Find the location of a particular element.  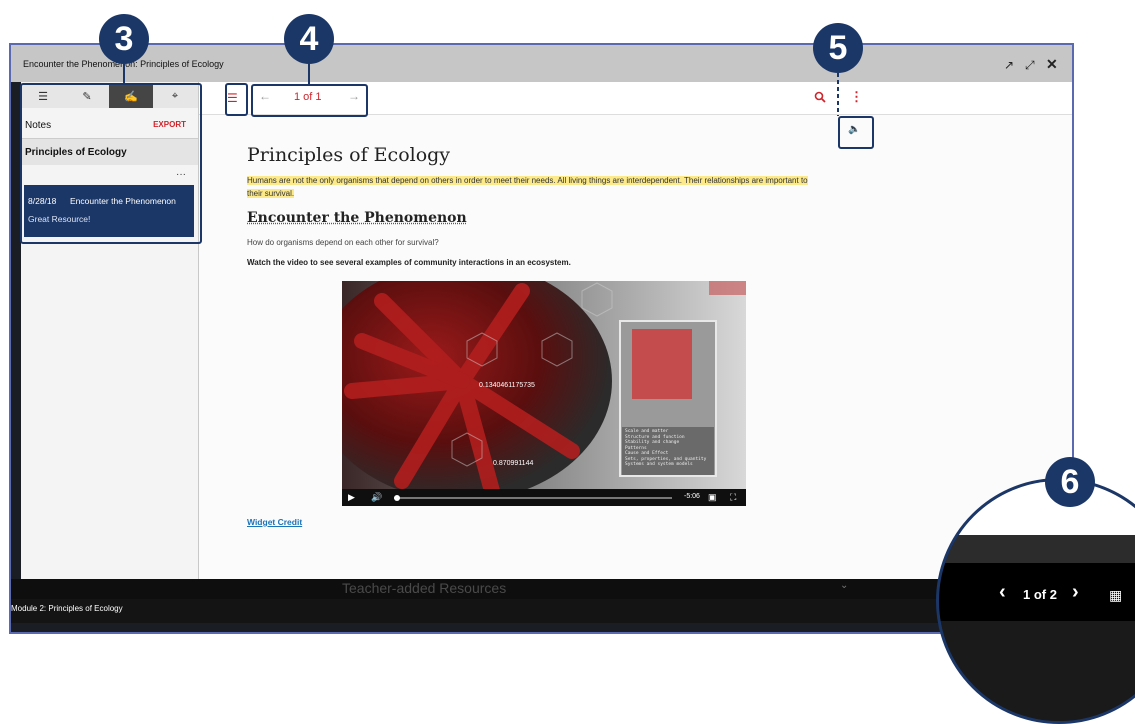

zoom-magnifier: ‹ 1 of 2 › ▦ is located at coordinates (1035, 601).